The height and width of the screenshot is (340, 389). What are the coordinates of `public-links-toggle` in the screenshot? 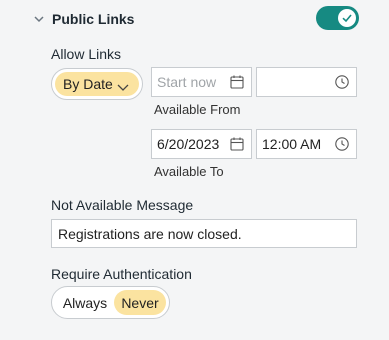 It's located at (337, 18).